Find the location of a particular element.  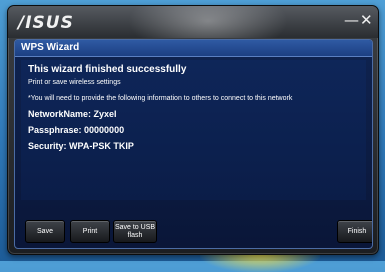

asus-logo: /ISUS is located at coordinates (46, 23).